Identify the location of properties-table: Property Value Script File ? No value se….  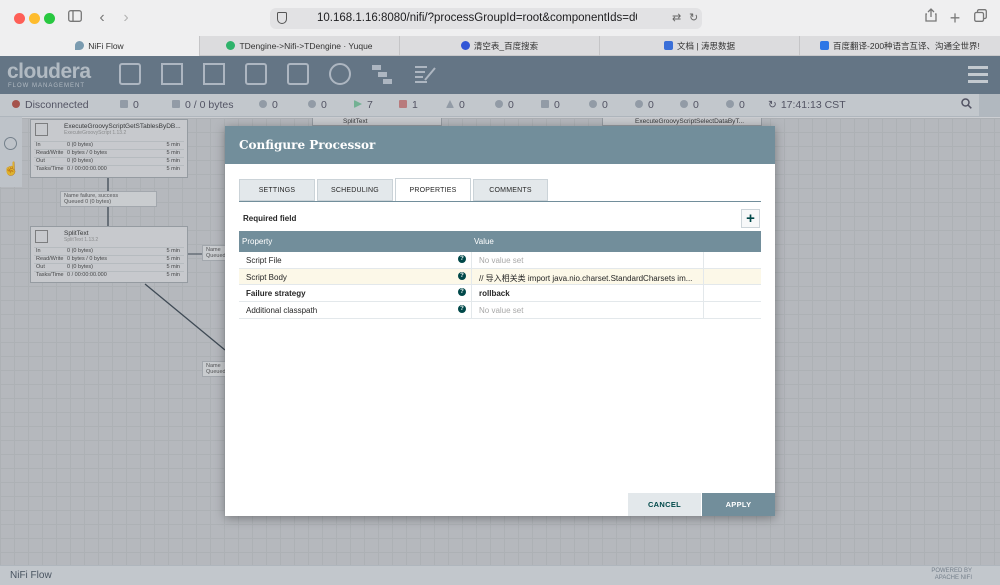
(500, 275).